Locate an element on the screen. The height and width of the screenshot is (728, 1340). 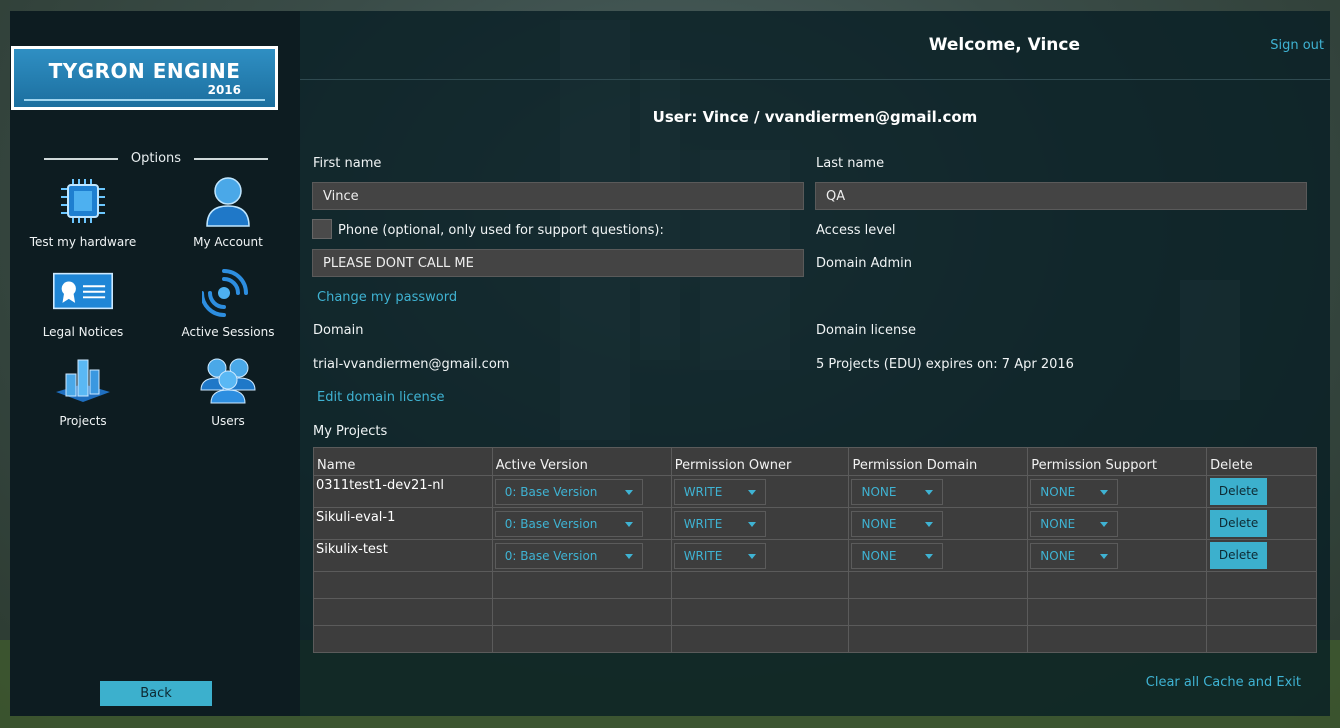
first-name-label: First name is located at coordinates (347, 163).